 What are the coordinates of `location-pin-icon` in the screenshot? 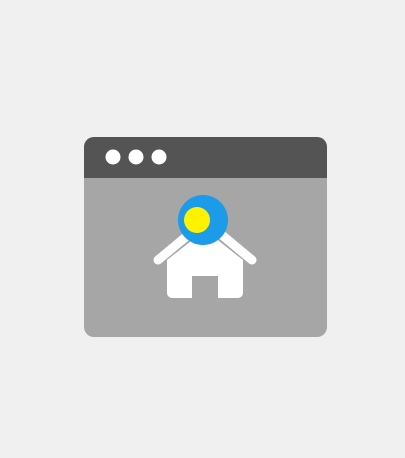 It's located at (203, 220).